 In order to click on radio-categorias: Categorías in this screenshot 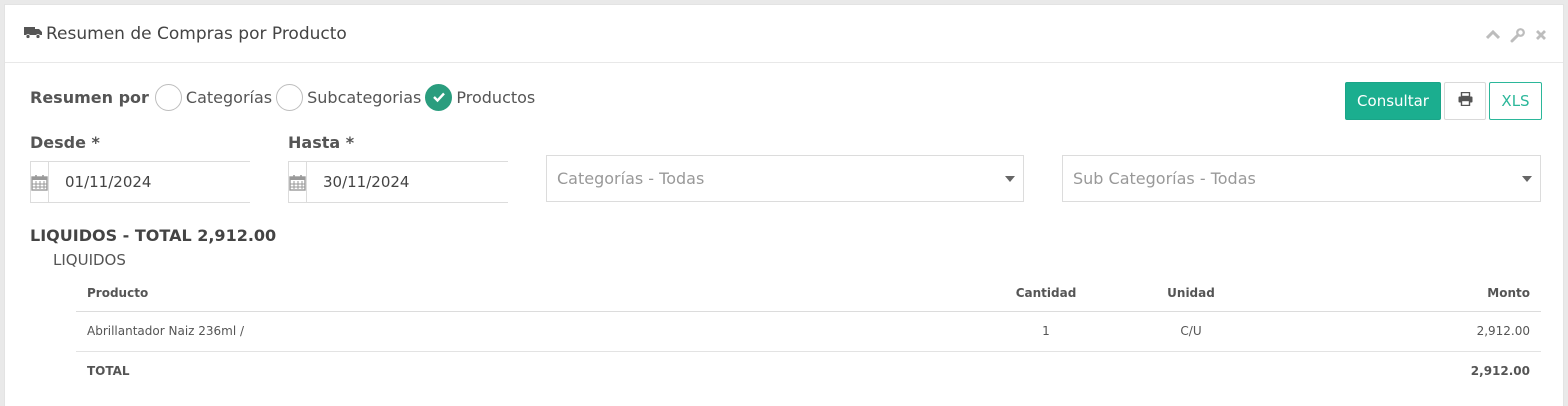, I will do `click(213, 97)`.